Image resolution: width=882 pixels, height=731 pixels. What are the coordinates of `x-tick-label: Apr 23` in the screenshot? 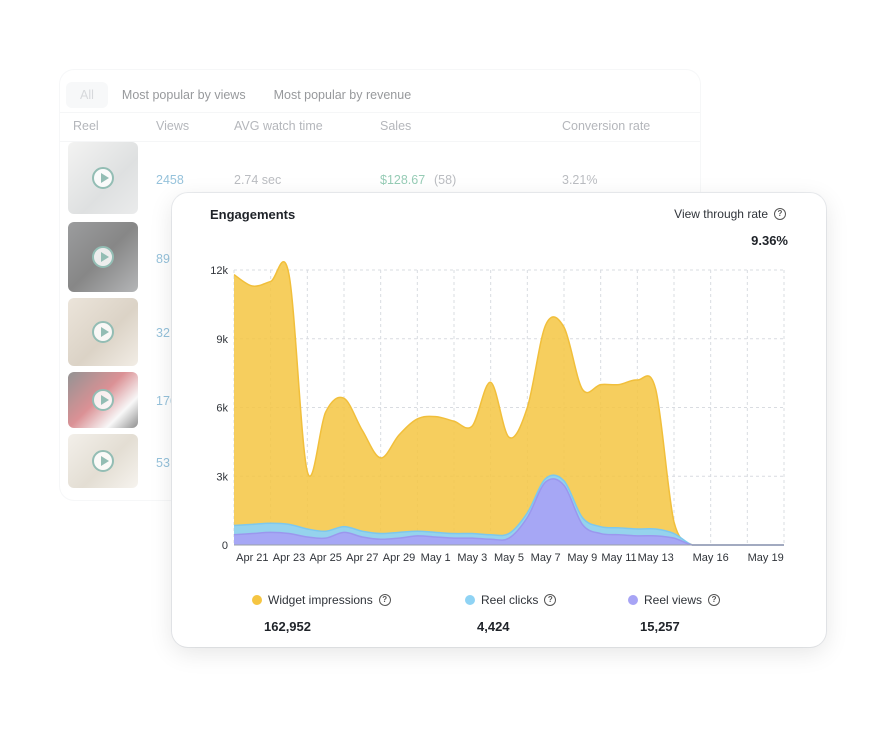 It's located at (289, 558).